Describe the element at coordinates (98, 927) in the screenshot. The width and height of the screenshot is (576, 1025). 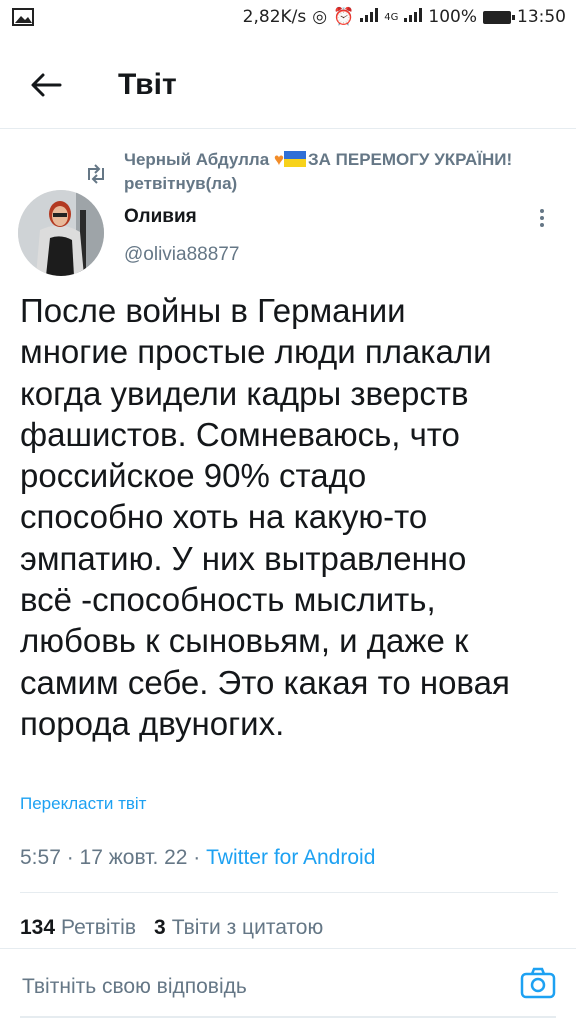
I see `retweets-label: Ретвітів` at that location.